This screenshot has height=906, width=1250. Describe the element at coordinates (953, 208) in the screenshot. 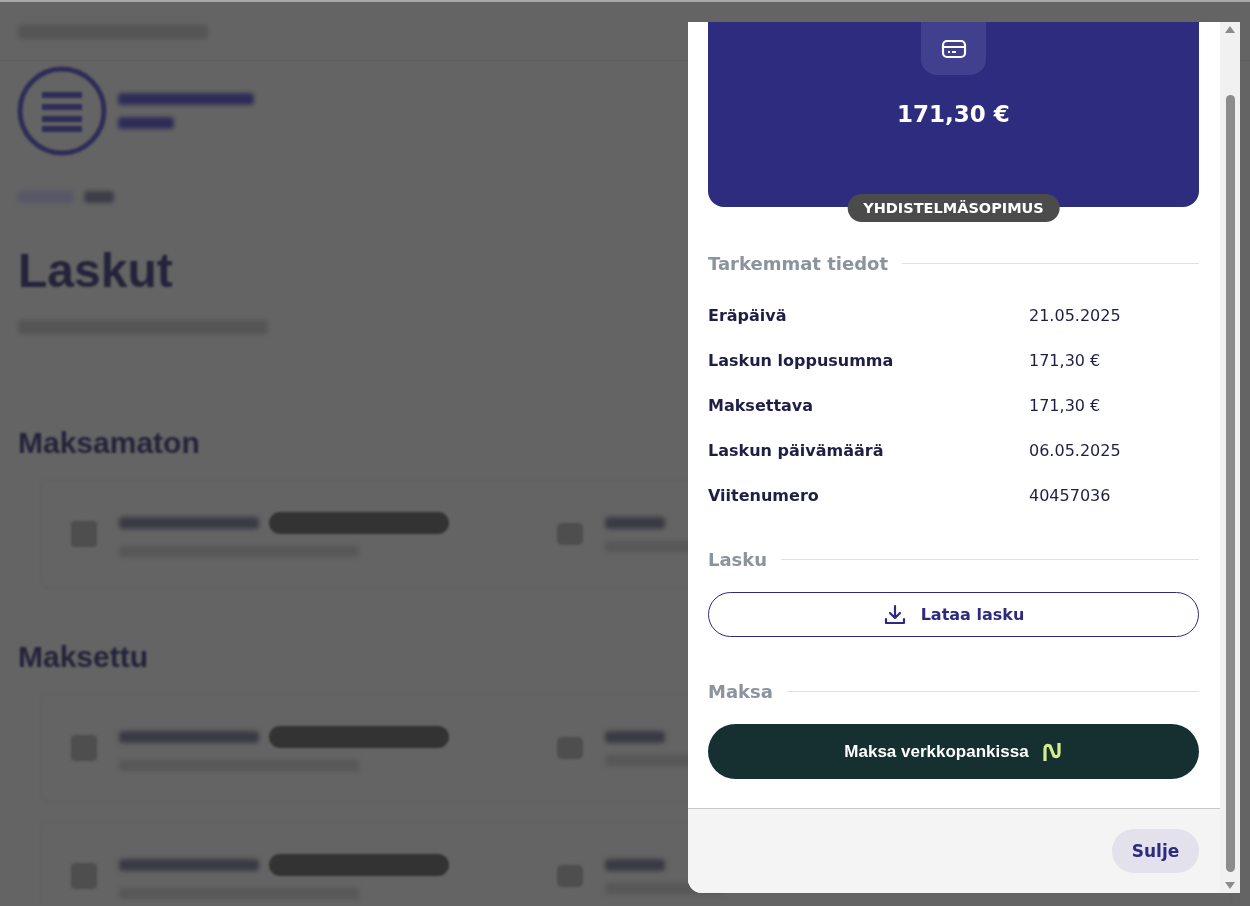

I see `contract-badge: YHDISTELMÄSOPIMUS` at that location.